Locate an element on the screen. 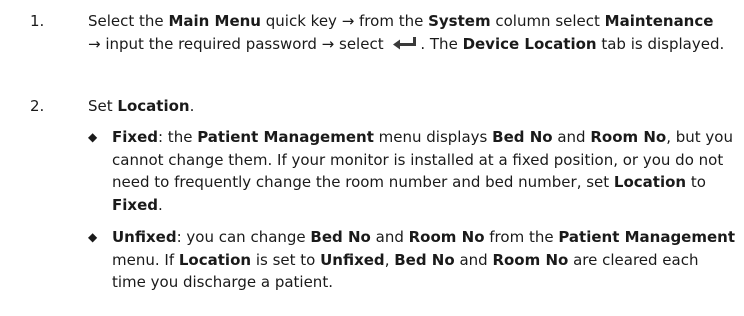 This screenshot has height=316, width=744. ui-term-maintenance: Maintenance is located at coordinates (659, 21).